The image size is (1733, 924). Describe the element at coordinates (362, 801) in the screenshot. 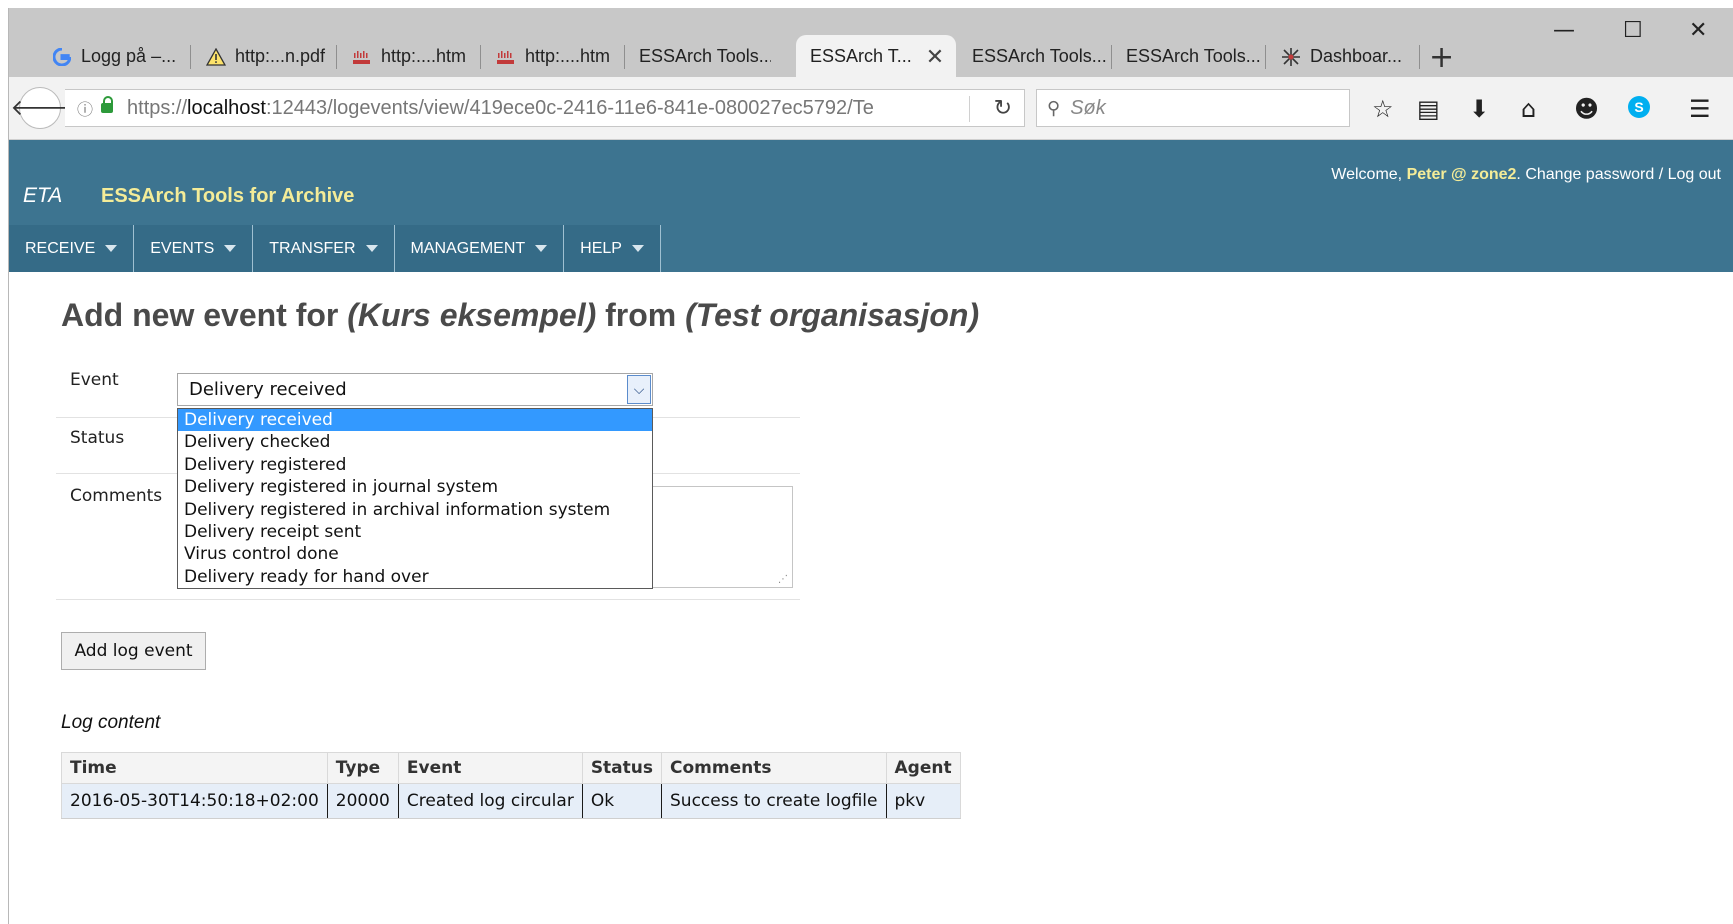

I see `cell-type: 20000` at that location.